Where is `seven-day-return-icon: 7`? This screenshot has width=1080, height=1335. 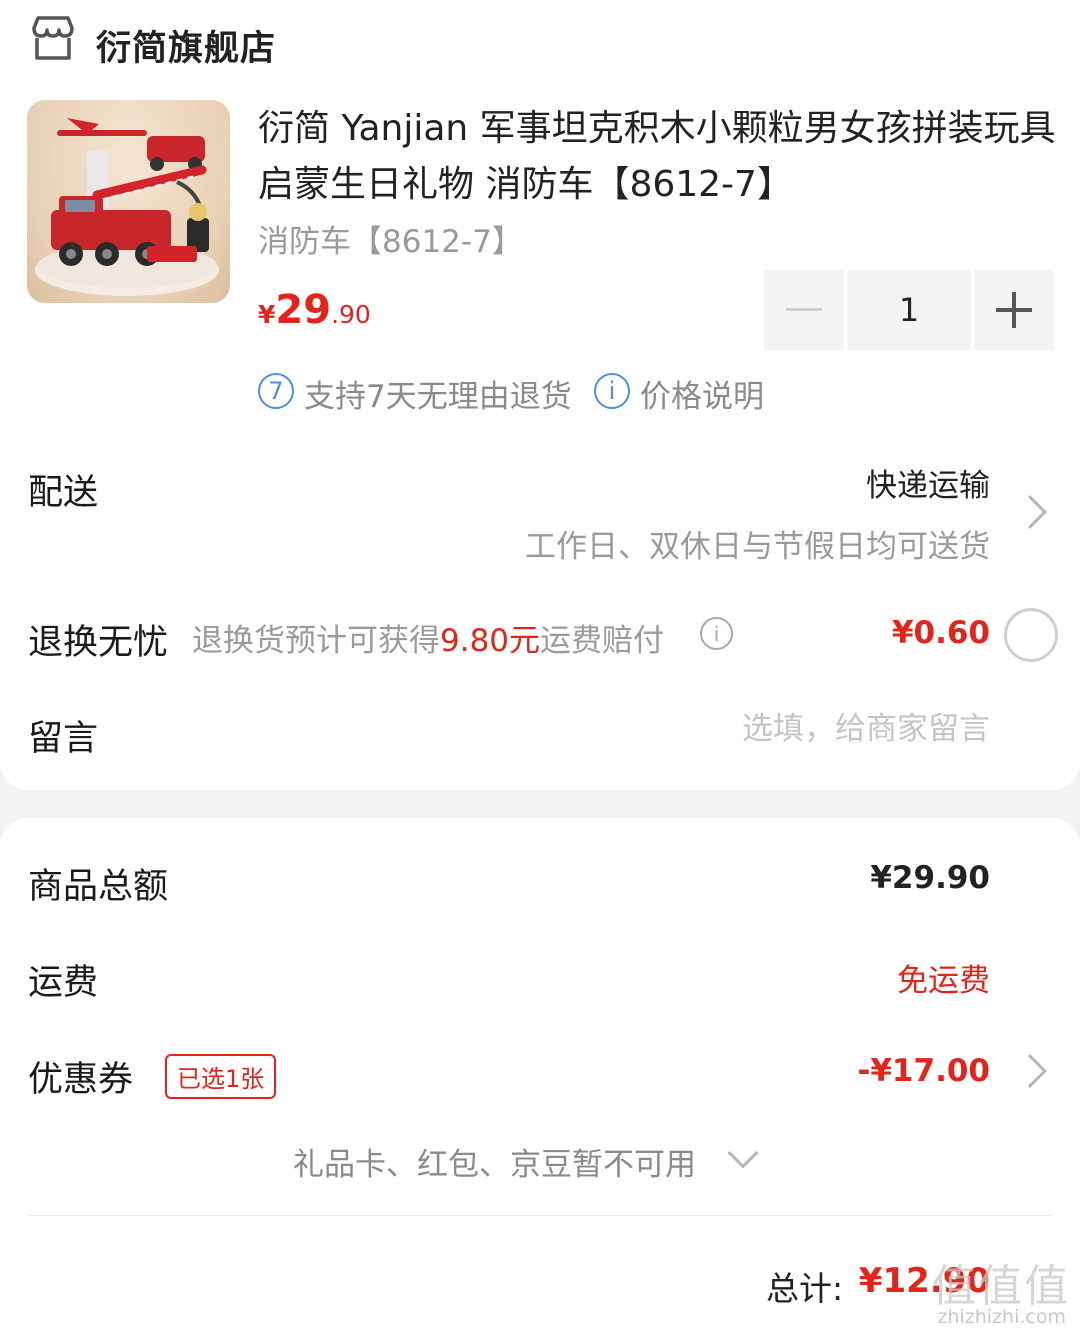
seven-day-return-icon: 7 is located at coordinates (276, 391).